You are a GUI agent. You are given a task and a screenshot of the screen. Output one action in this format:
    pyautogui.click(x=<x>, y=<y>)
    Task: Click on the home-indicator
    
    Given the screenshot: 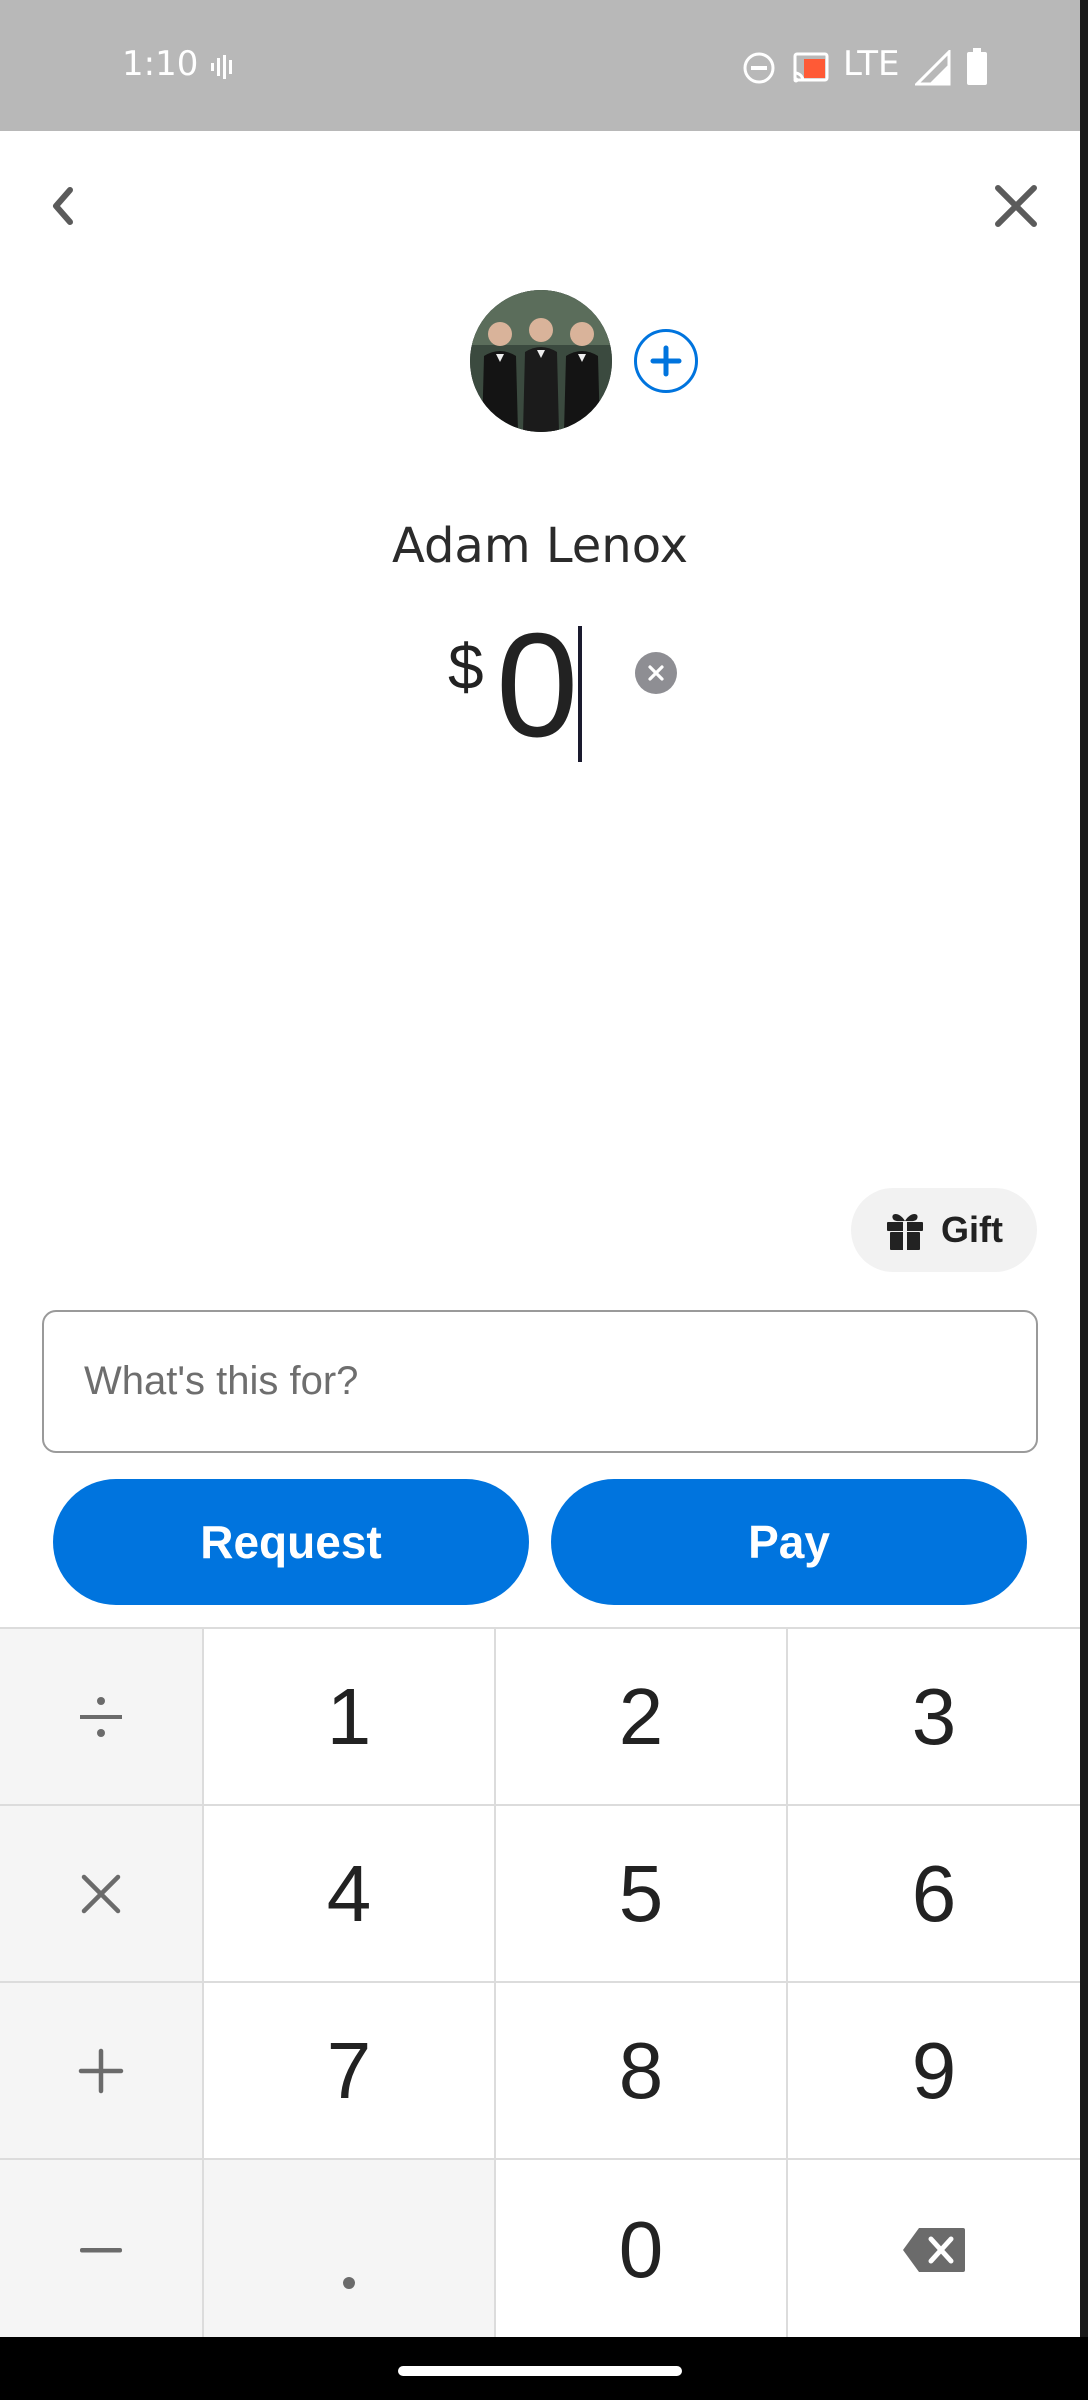 What is the action you would take?
    pyautogui.click(x=540, y=2371)
    